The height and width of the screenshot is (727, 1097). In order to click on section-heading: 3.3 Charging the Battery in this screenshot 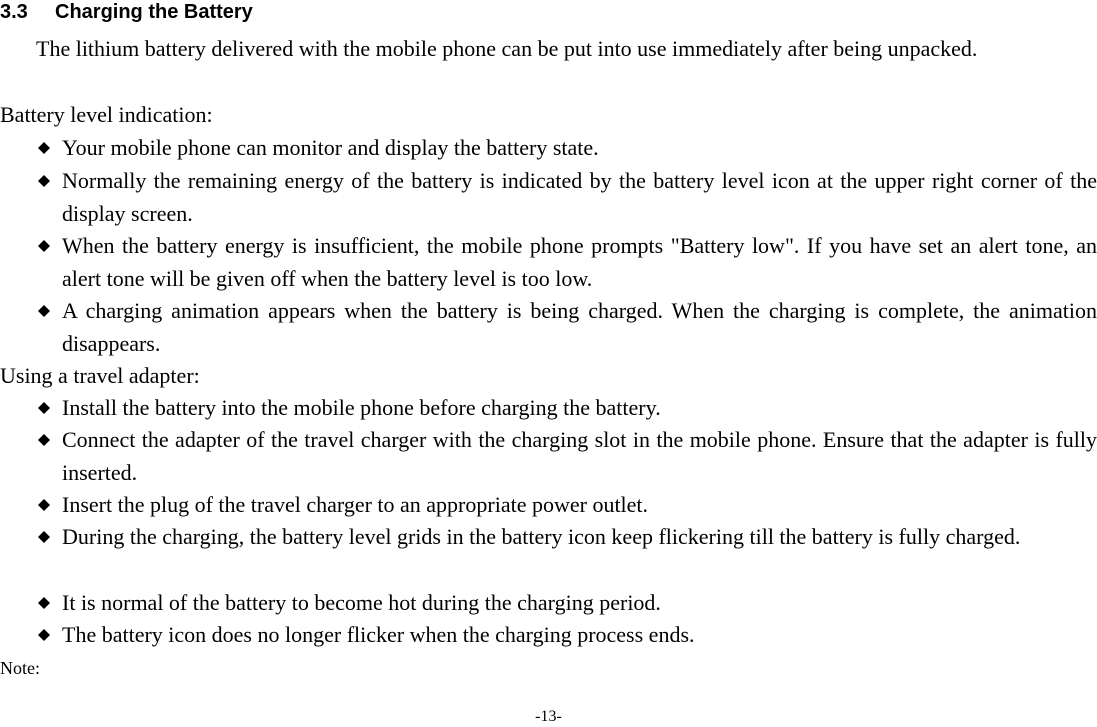, I will do `click(126, 12)`.